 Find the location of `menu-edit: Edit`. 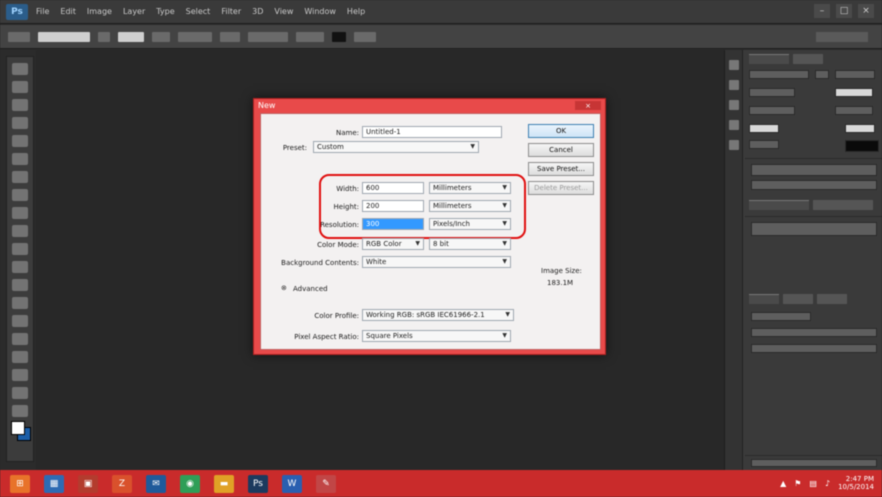

menu-edit: Edit is located at coordinates (68, 11).